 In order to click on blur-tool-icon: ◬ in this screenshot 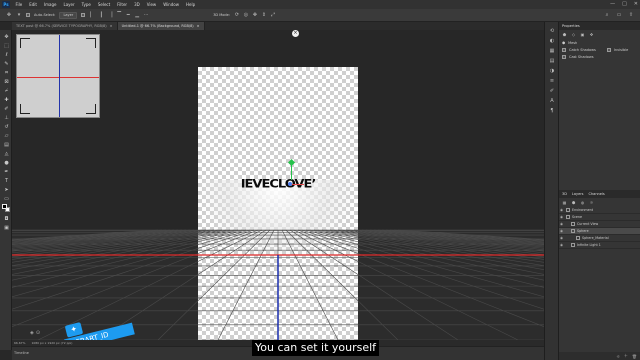, I will do `click(6, 154)`.